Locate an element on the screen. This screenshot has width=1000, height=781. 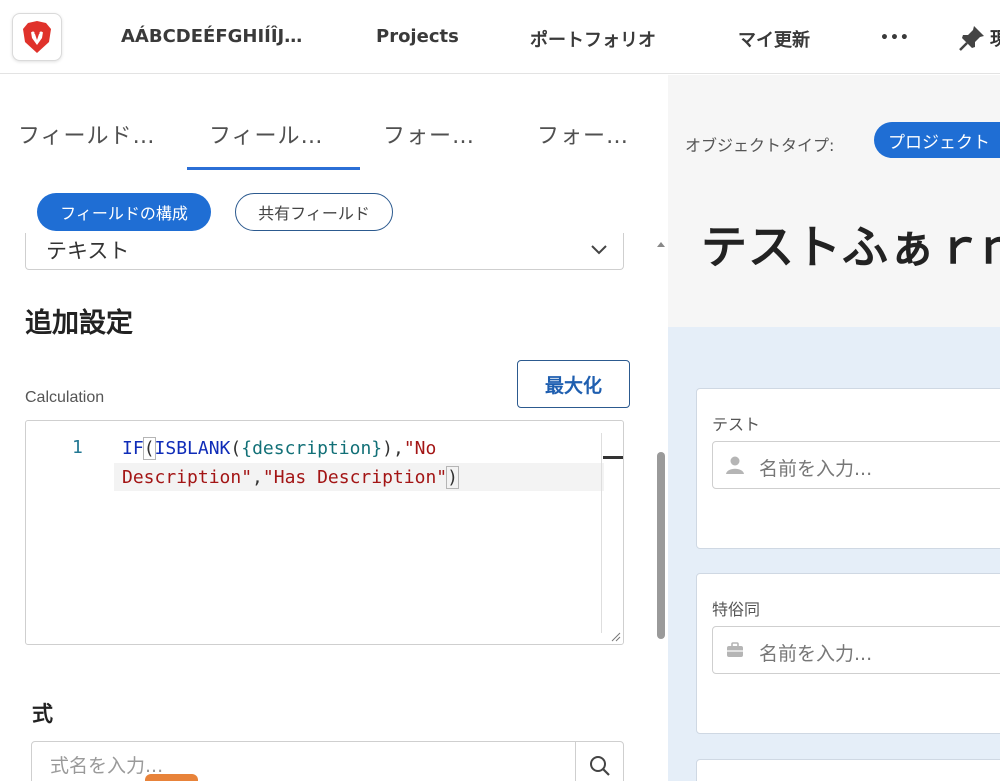
line-number: 1 is located at coordinates (77, 447).